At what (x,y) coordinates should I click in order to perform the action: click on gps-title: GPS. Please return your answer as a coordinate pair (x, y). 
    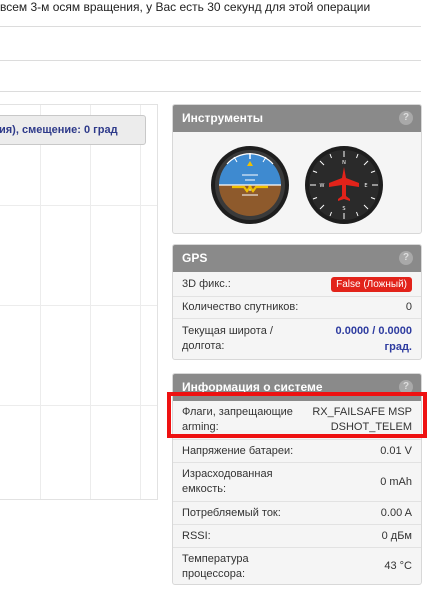
    Looking at the image, I should click on (195, 258).